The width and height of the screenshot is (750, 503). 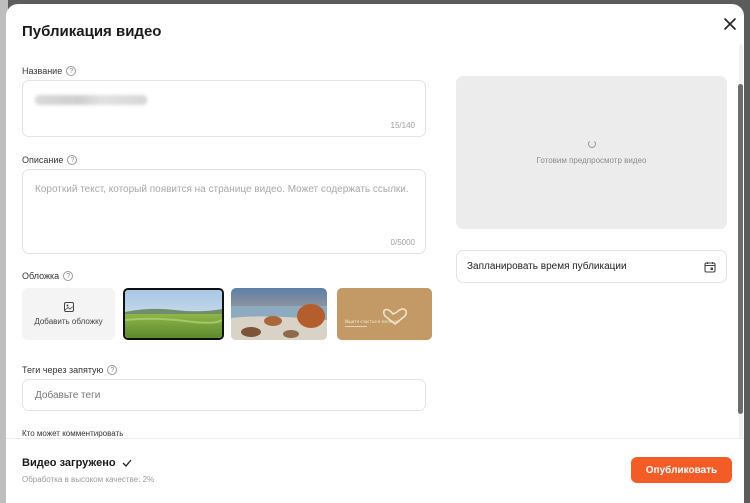 What do you see at coordinates (591, 152) in the screenshot?
I see `video-preview: Готовим предпросмотр видео` at bounding box center [591, 152].